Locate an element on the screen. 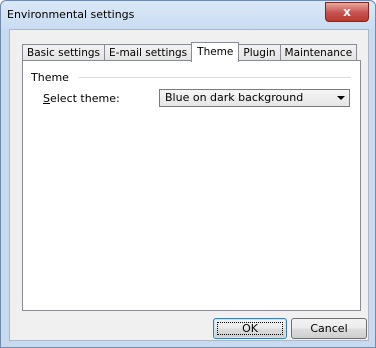 This screenshot has width=376, height=348. select-theme-label: Select theme: is located at coordinates (81, 98).